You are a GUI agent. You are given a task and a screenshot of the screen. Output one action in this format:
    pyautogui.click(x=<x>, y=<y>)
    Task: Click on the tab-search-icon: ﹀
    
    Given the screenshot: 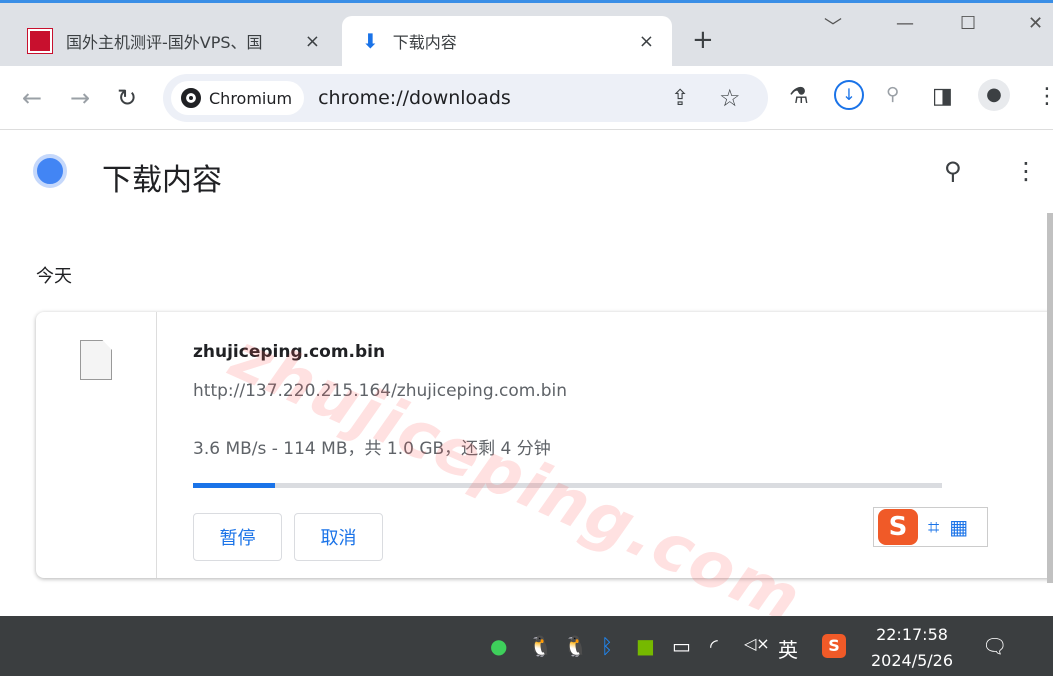 What is the action you would take?
    pyautogui.click(x=833, y=26)
    